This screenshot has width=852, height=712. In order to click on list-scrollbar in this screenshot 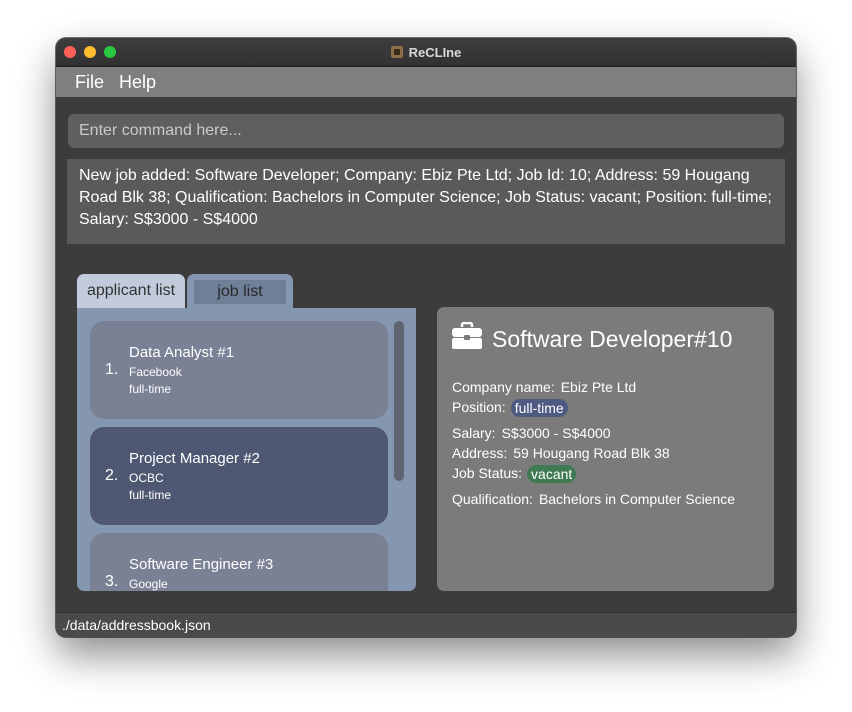, I will do `click(399, 401)`.